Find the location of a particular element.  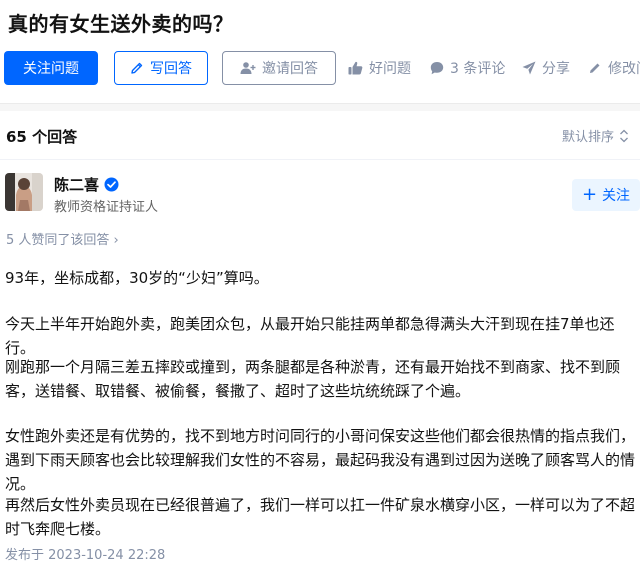

sort-toggle-icon is located at coordinates (624, 135).